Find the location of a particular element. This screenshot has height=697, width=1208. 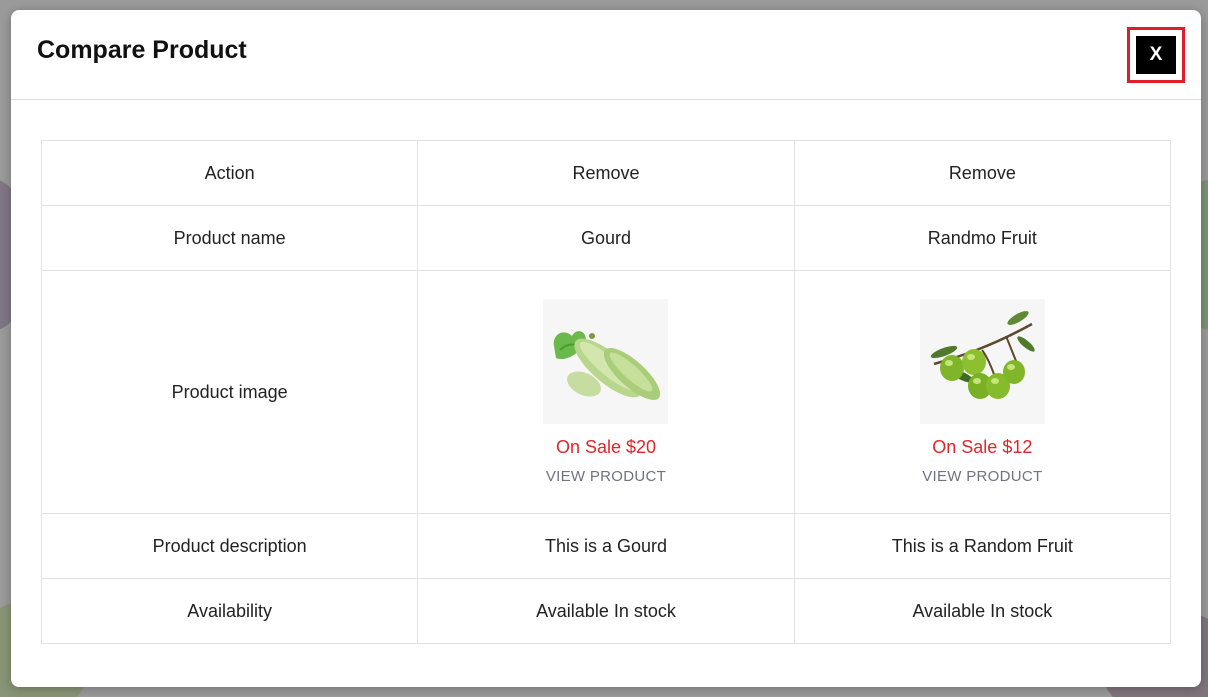

table-cell: On Sale $12 VIEW PRODUCT is located at coordinates (982, 392).